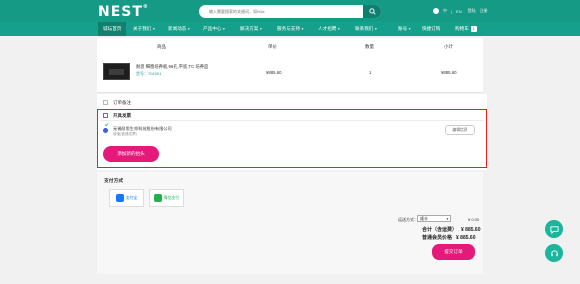  Describe the element at coordinates (329, 29) in the screenshot. I see `nav-careers: 人才招聘▼` at that location.